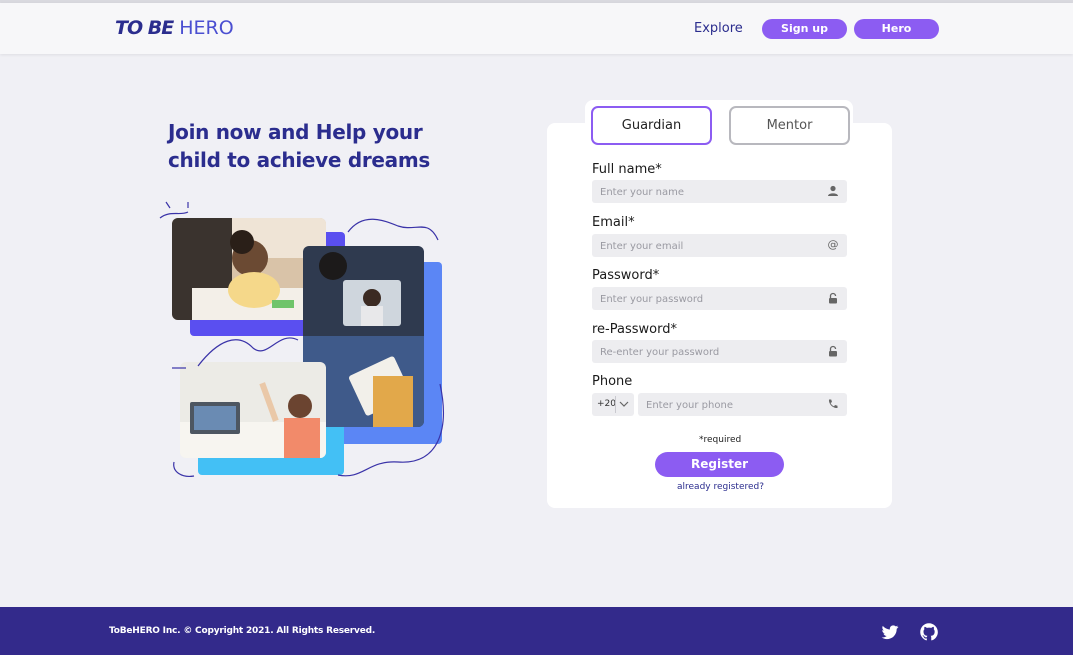 The image size is (1073, 655). Describe the element at coordinates (634, 329) in the screenshot. I see `repassword-label: re-Password*` at that location.